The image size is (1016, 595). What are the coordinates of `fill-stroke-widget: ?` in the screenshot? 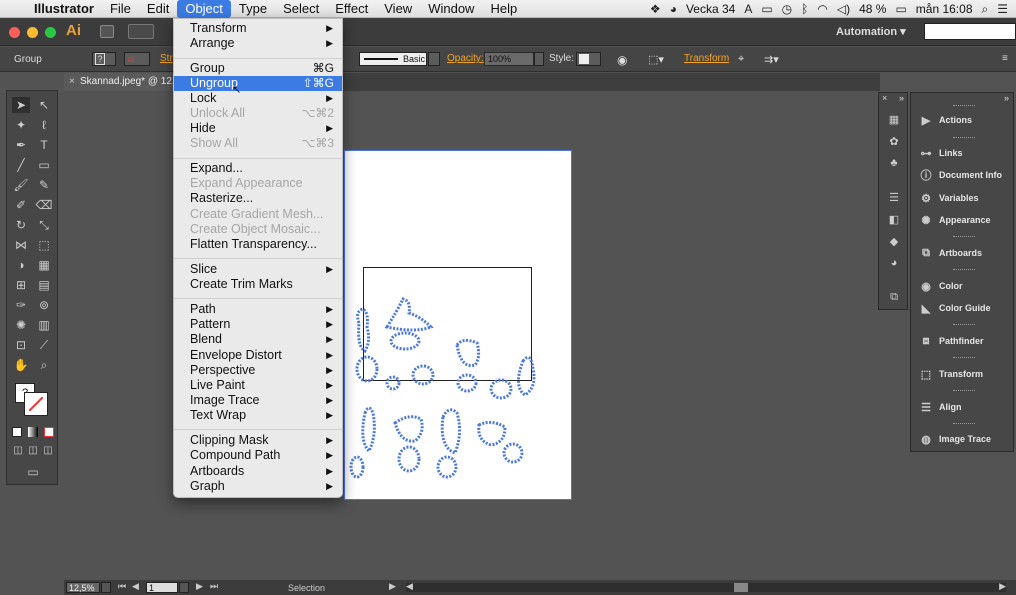 It's located at (33, 401).